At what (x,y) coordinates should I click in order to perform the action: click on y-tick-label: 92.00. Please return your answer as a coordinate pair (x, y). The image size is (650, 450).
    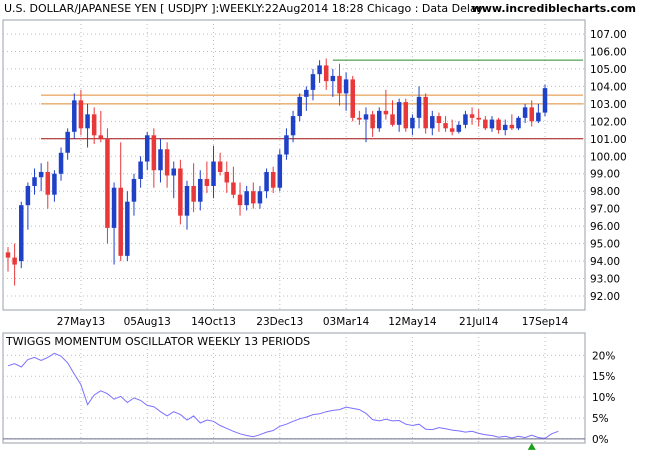
    Looking at the image, I should click on (605, 297).